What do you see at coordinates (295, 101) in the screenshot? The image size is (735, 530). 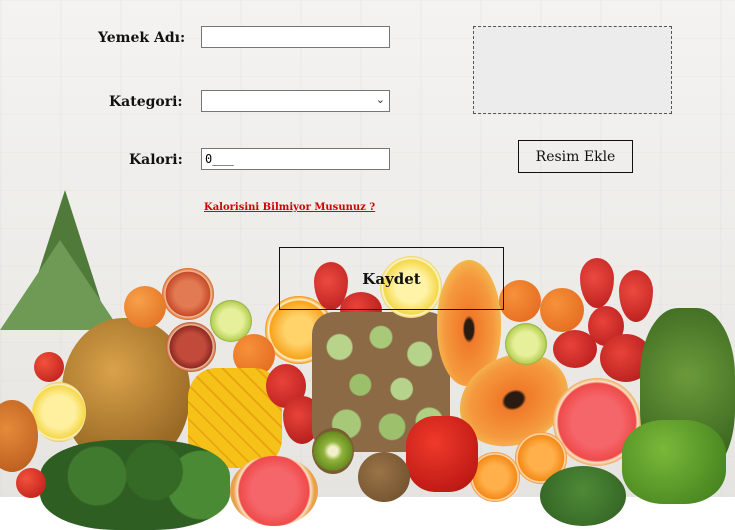 I see `category-select: ⌄` at bounding box center [295, 101].